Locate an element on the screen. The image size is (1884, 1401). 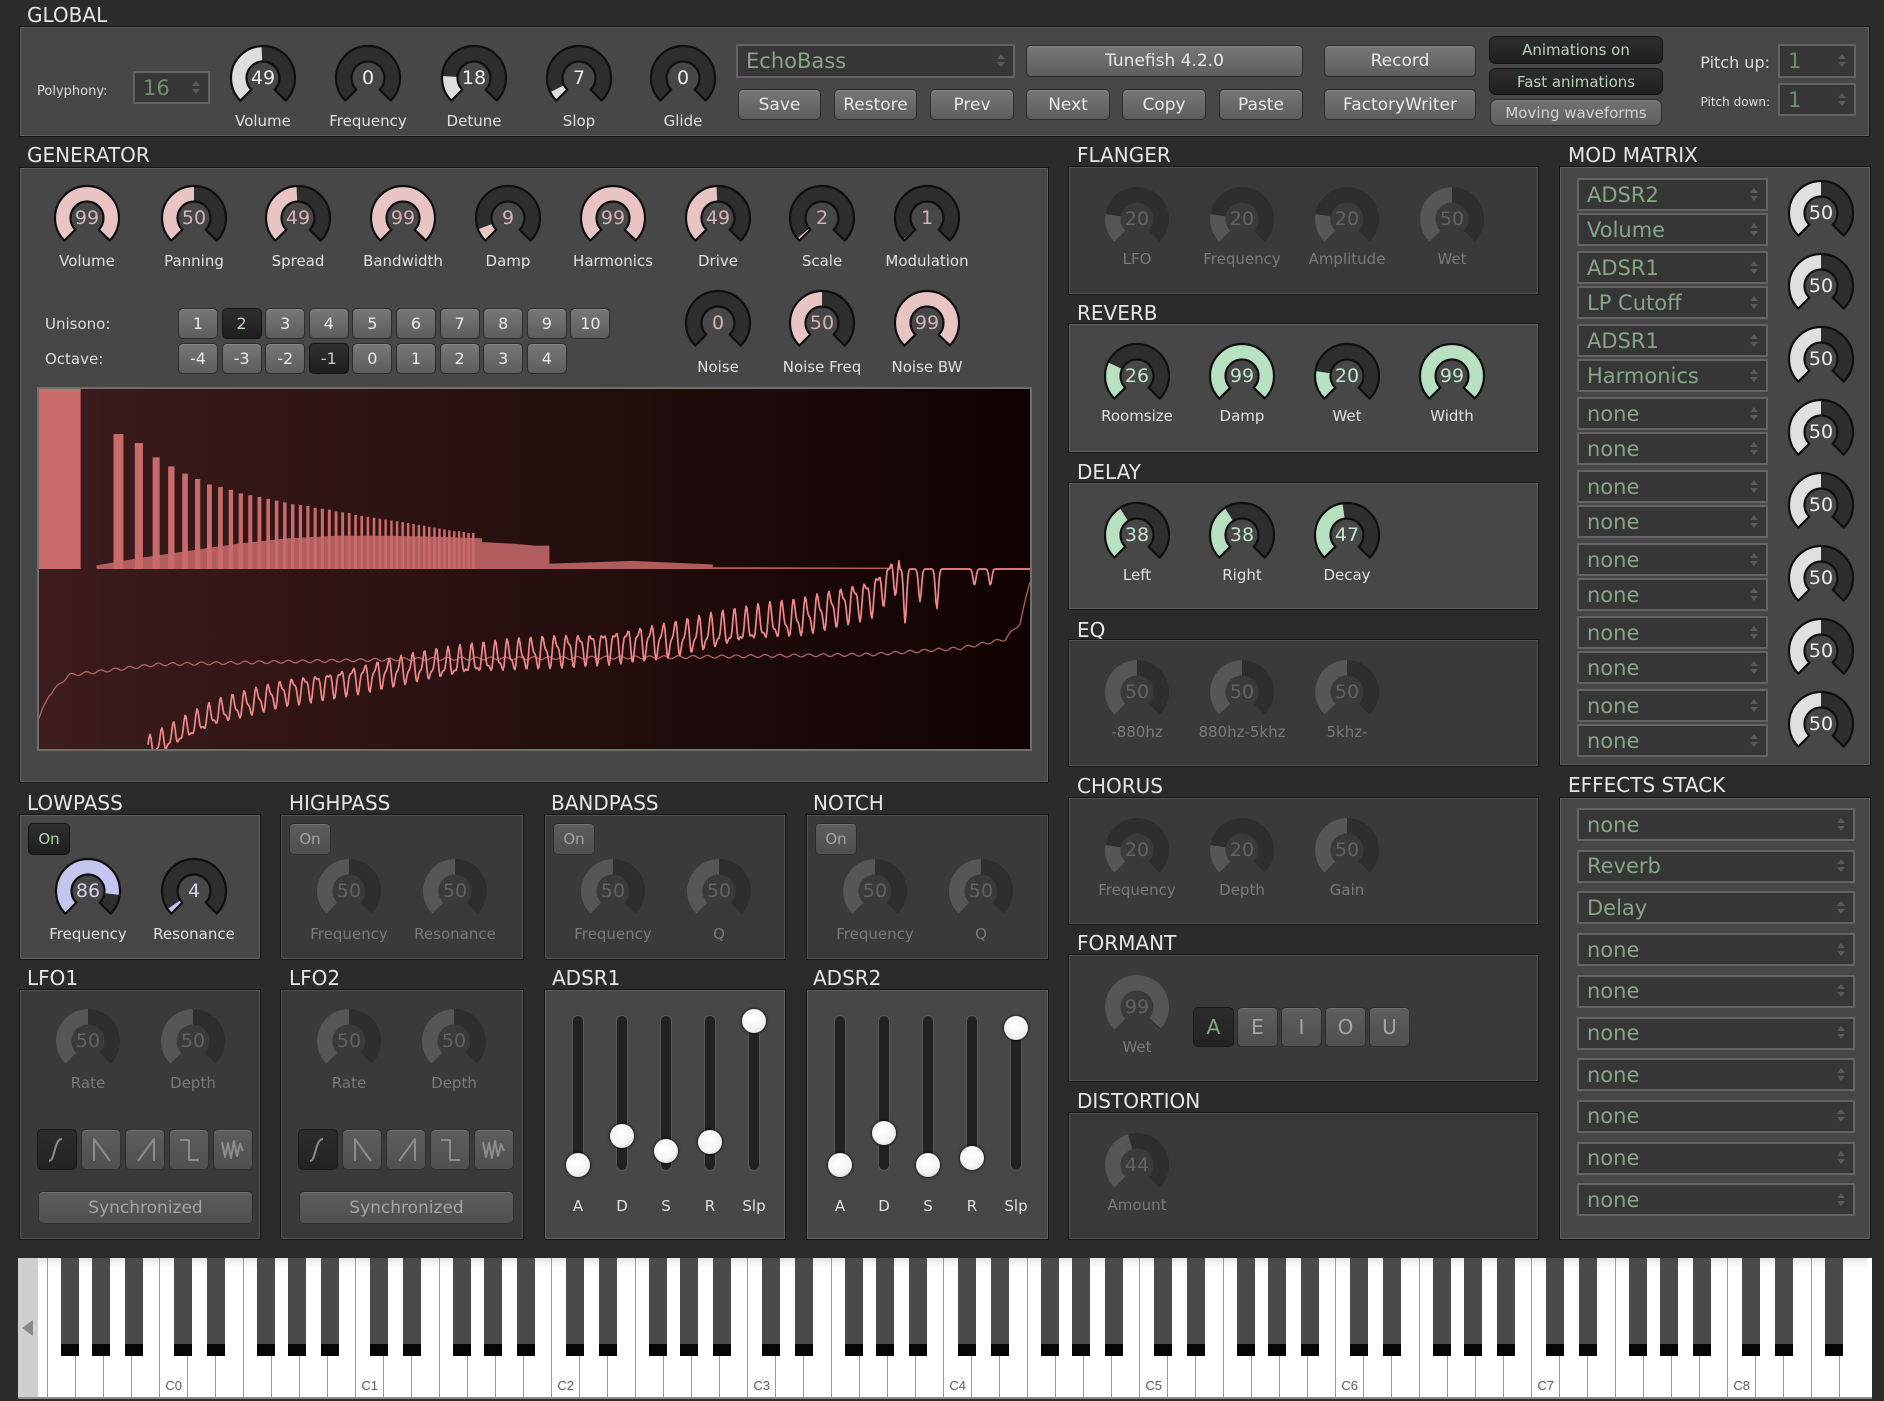
vowel-button-a: A is located at coordinates (1213, 1027).